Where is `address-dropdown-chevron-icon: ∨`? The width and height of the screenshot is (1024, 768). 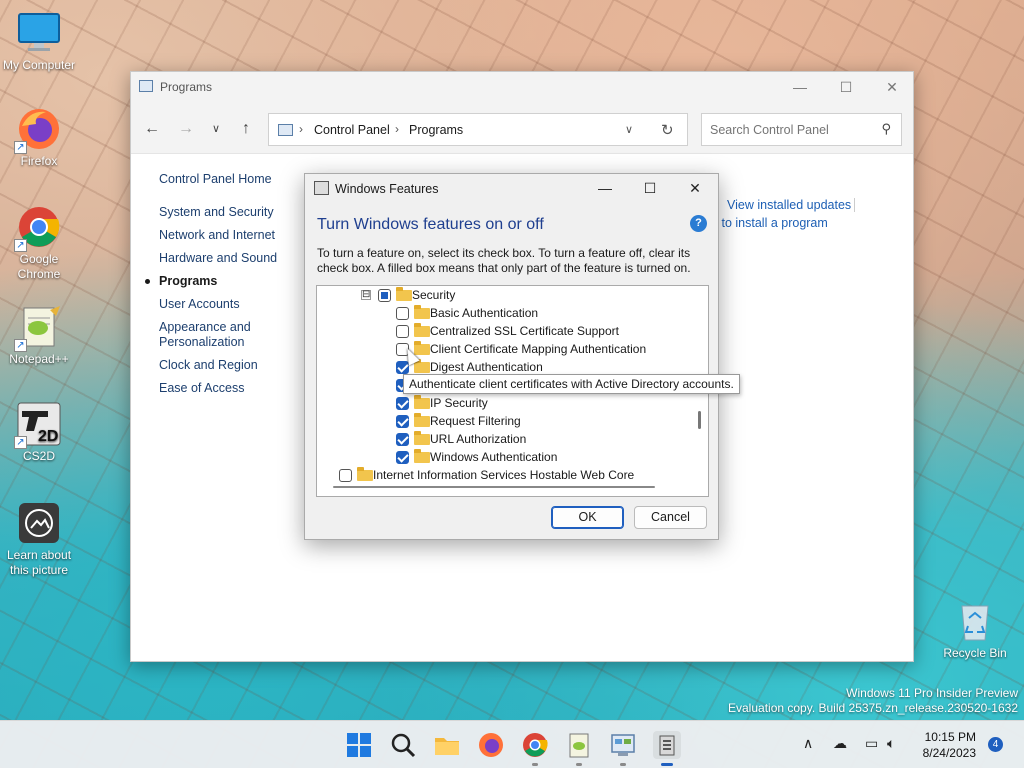 address-dropdown-chevron-icon: ∨ is located at coordinates (629, 129).